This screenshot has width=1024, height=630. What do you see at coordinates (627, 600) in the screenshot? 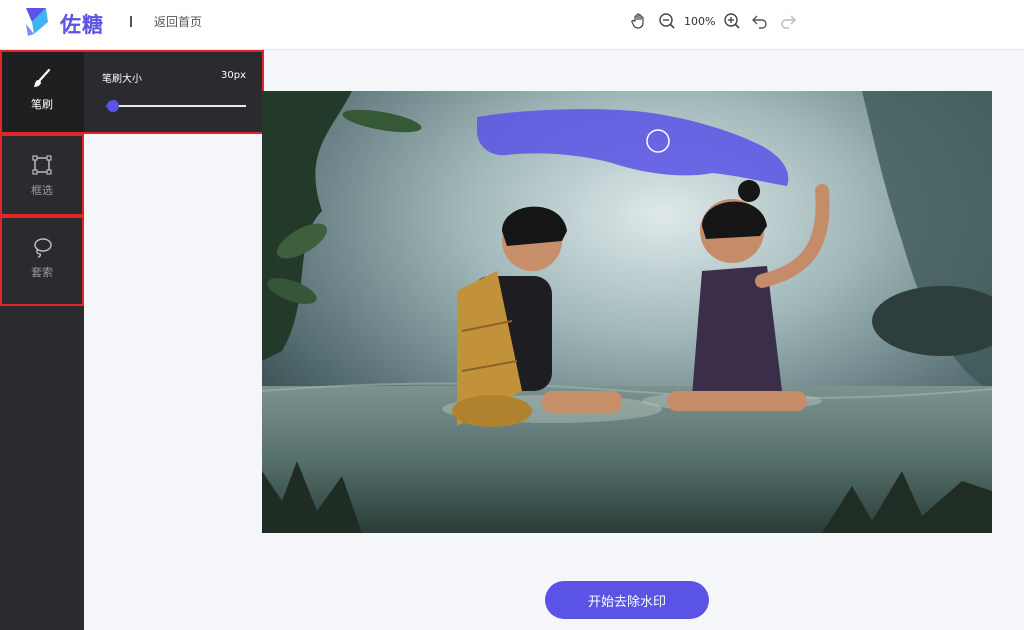
I see `start-remove-watermark-button: 开始去除水印` at bounding box center [627, 600].